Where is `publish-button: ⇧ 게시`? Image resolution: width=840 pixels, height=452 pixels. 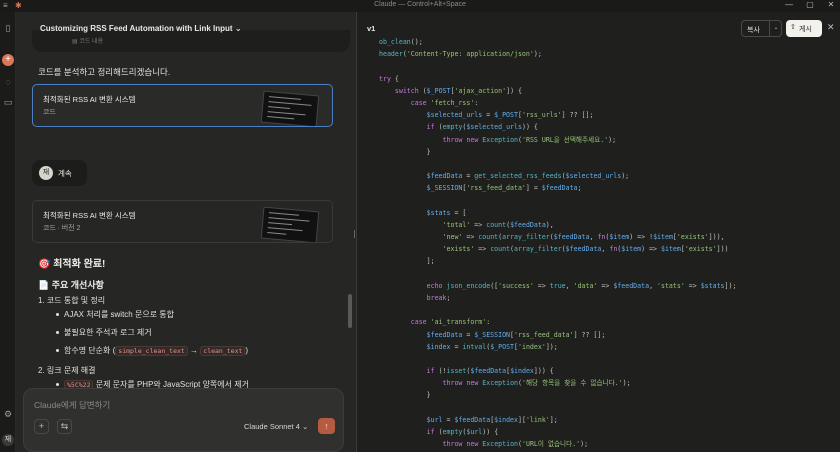 publish-button: ⇧ 게시 is located at coordinates (804, 28).